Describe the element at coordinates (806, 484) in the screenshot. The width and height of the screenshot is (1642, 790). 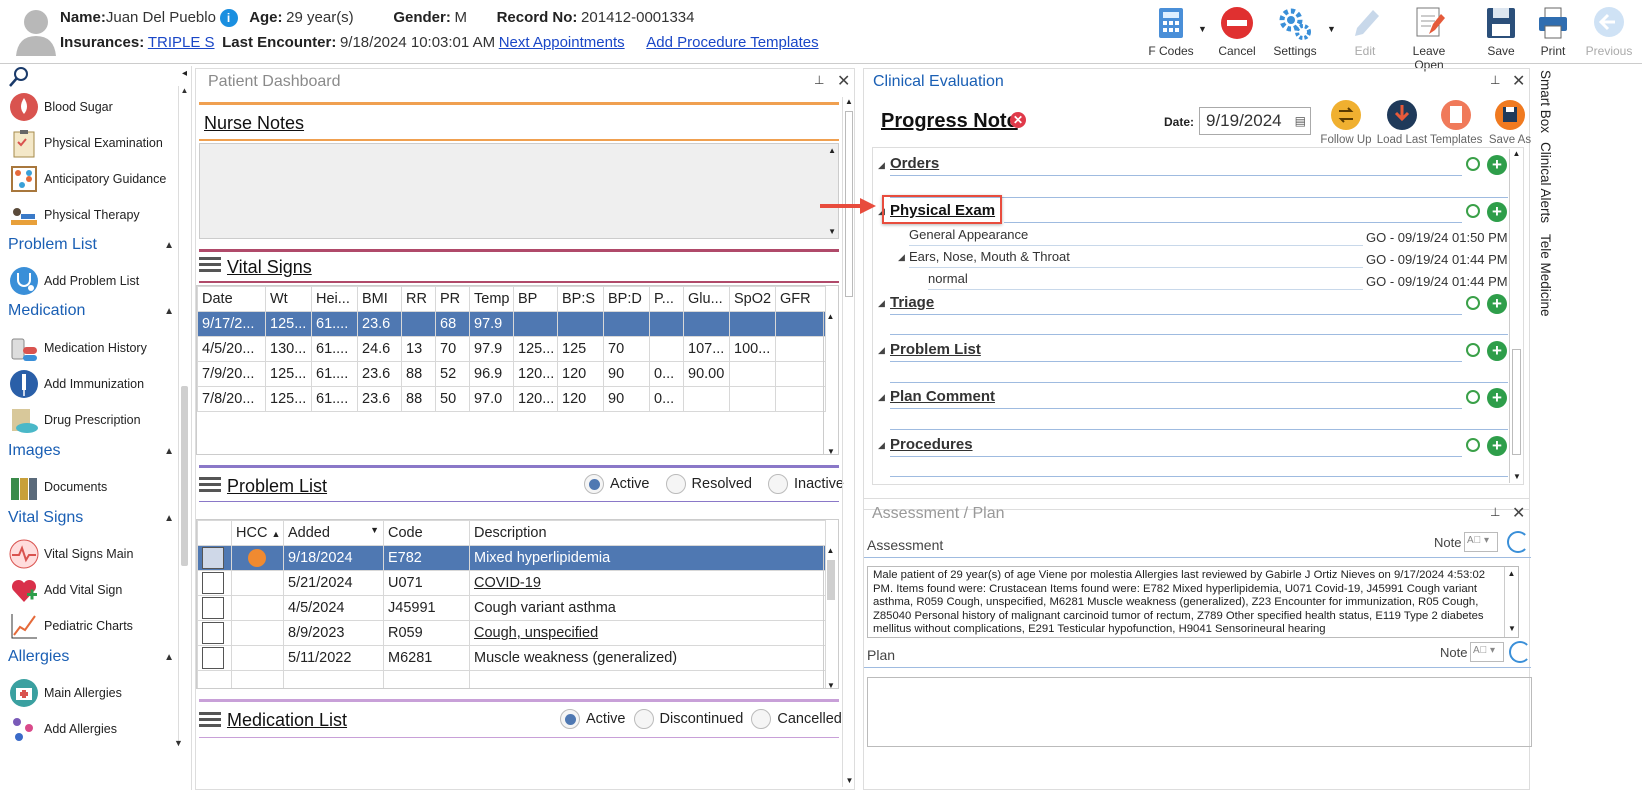
I see `filter-inactive-radio: Inactive` at that location.